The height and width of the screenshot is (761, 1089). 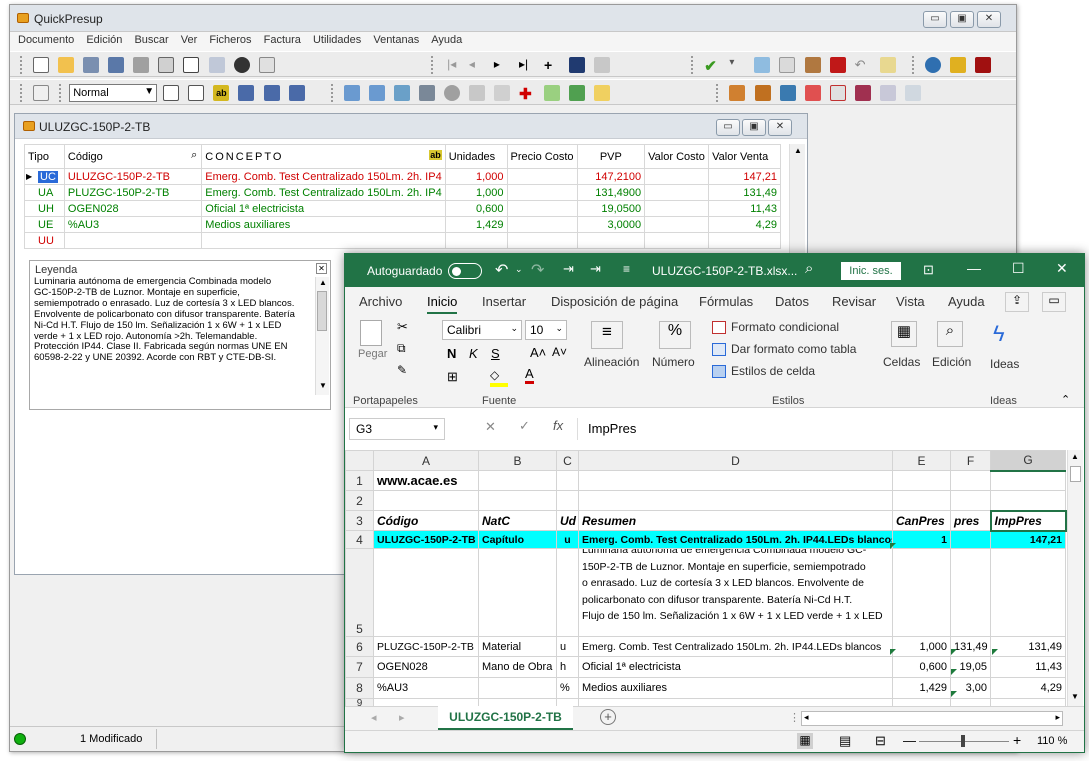 I want to click on calculator-icon, so click(x=502, y=93).